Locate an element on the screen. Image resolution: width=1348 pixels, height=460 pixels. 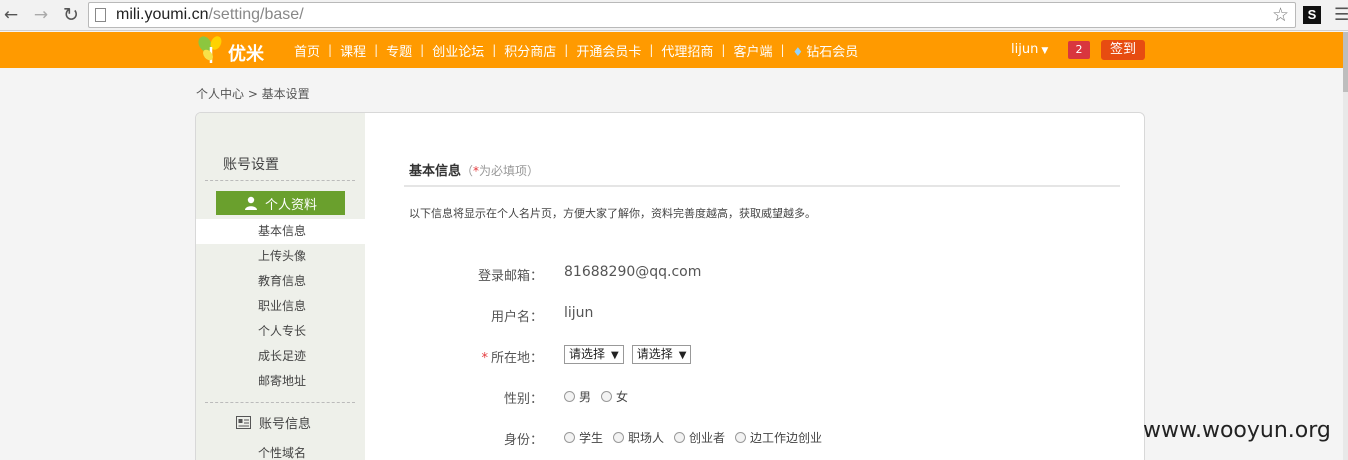
breadcrumb: 个人中心 > 基本设置 is located at coordinates (253, 94).